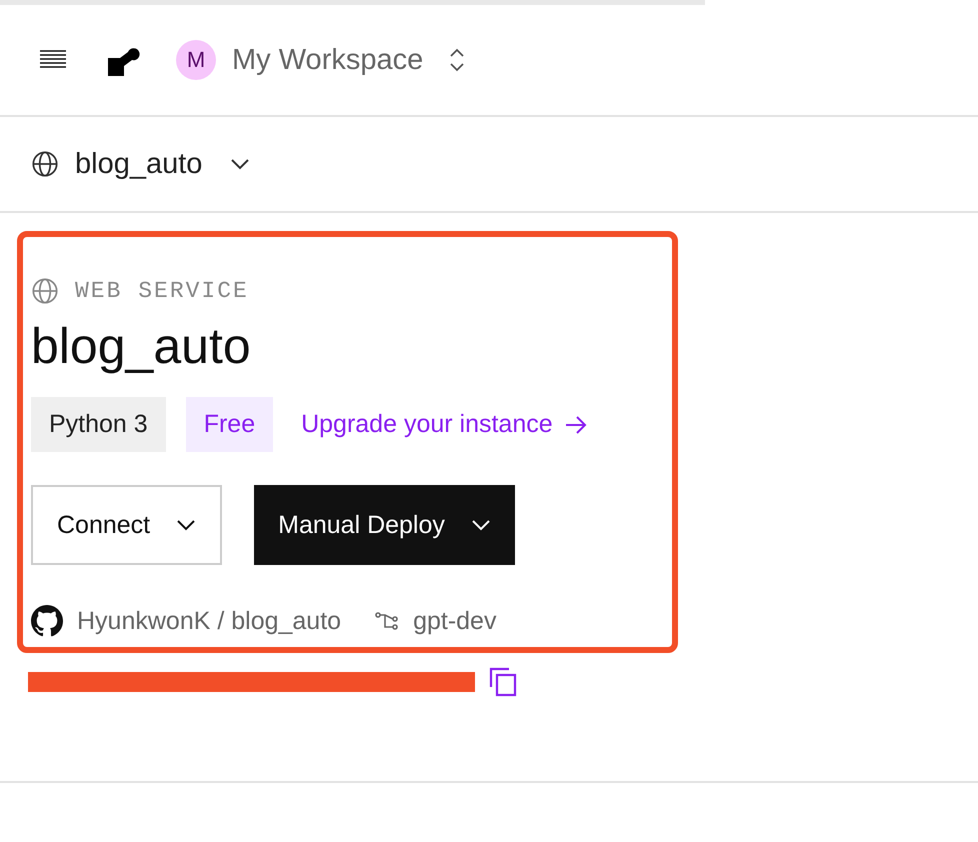  I want to click on connect-button: Connect, so click(126, 525).